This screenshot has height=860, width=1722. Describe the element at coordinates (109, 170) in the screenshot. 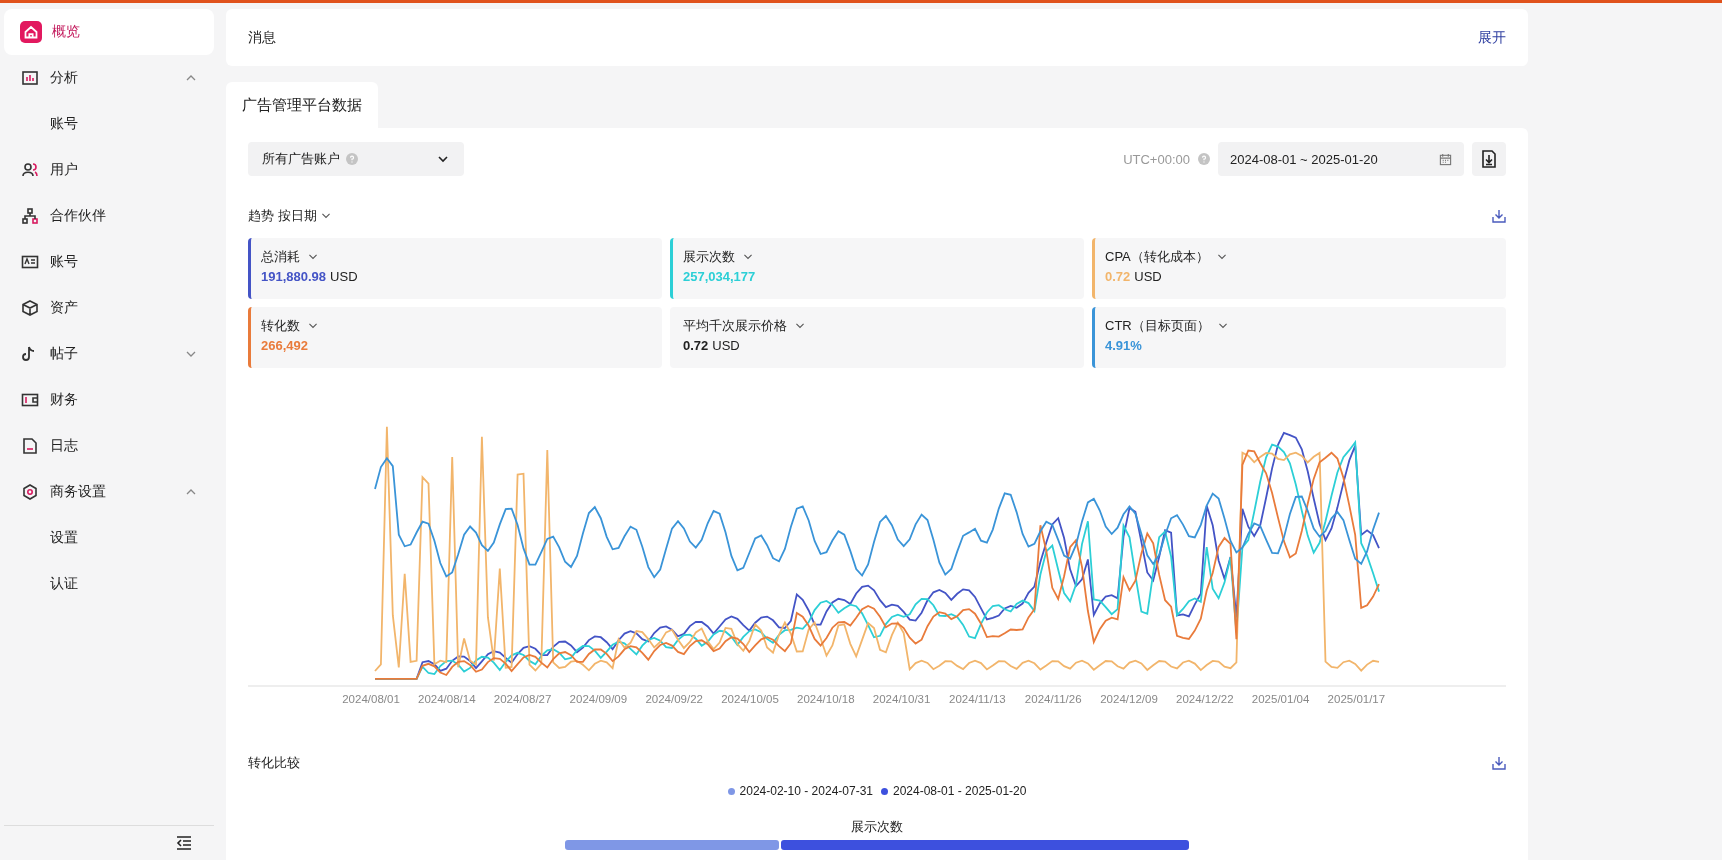

I see `sidebar-item: 用户` at that location.